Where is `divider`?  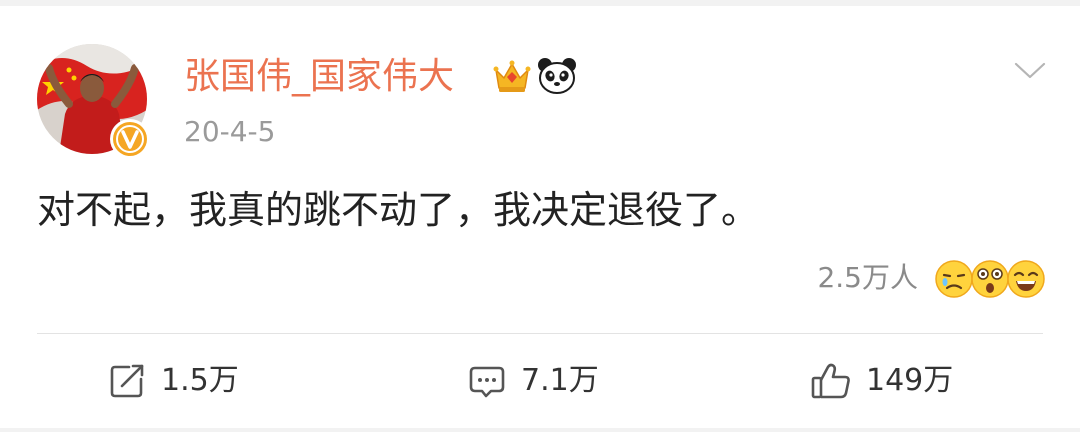
divider is located at coordinates (540, 333).